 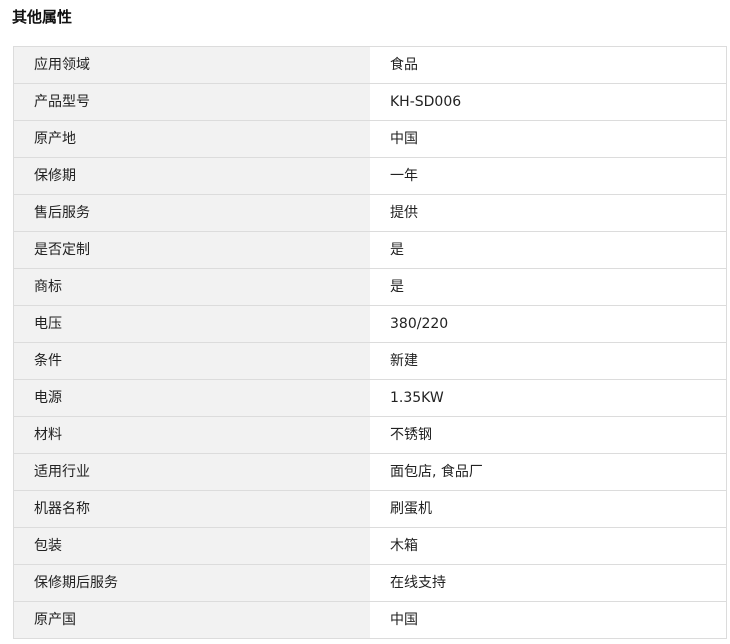 I want to click on table-row: 应用领域 食品, so click(x=370, y=65).